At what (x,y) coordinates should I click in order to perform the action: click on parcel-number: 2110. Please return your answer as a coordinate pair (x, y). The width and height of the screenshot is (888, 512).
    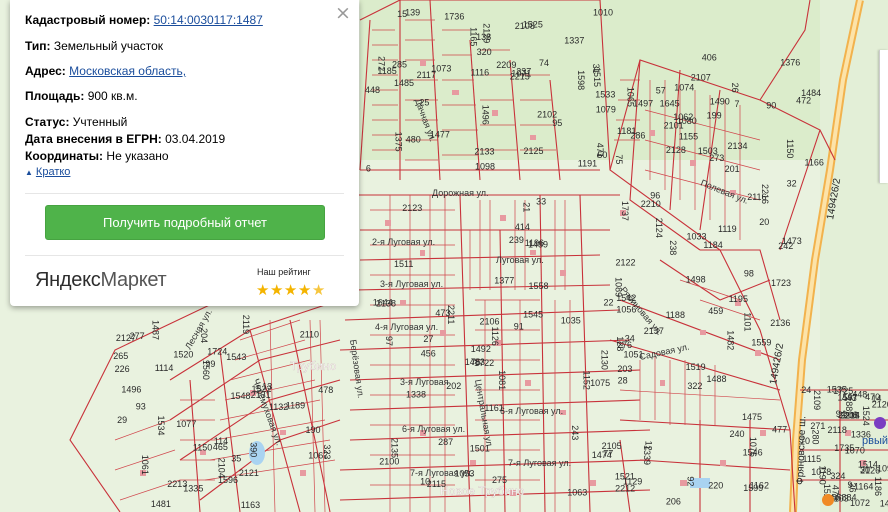
    Looking at the image, I should click on (309, 334).